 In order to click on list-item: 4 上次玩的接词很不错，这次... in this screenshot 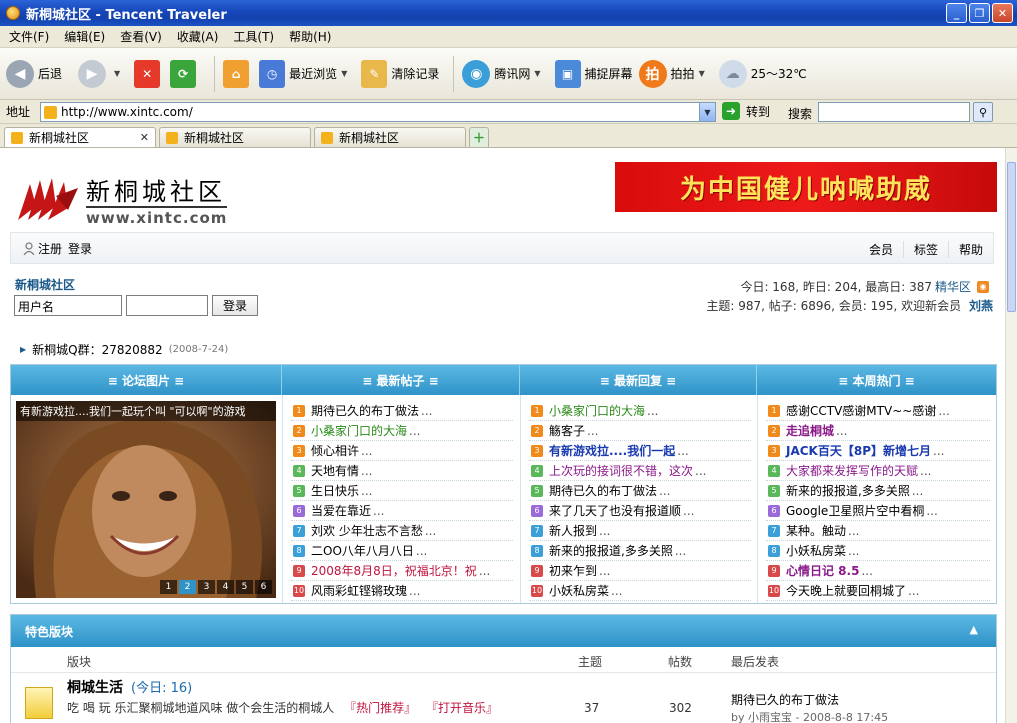, I will do `click(640, 471)`.